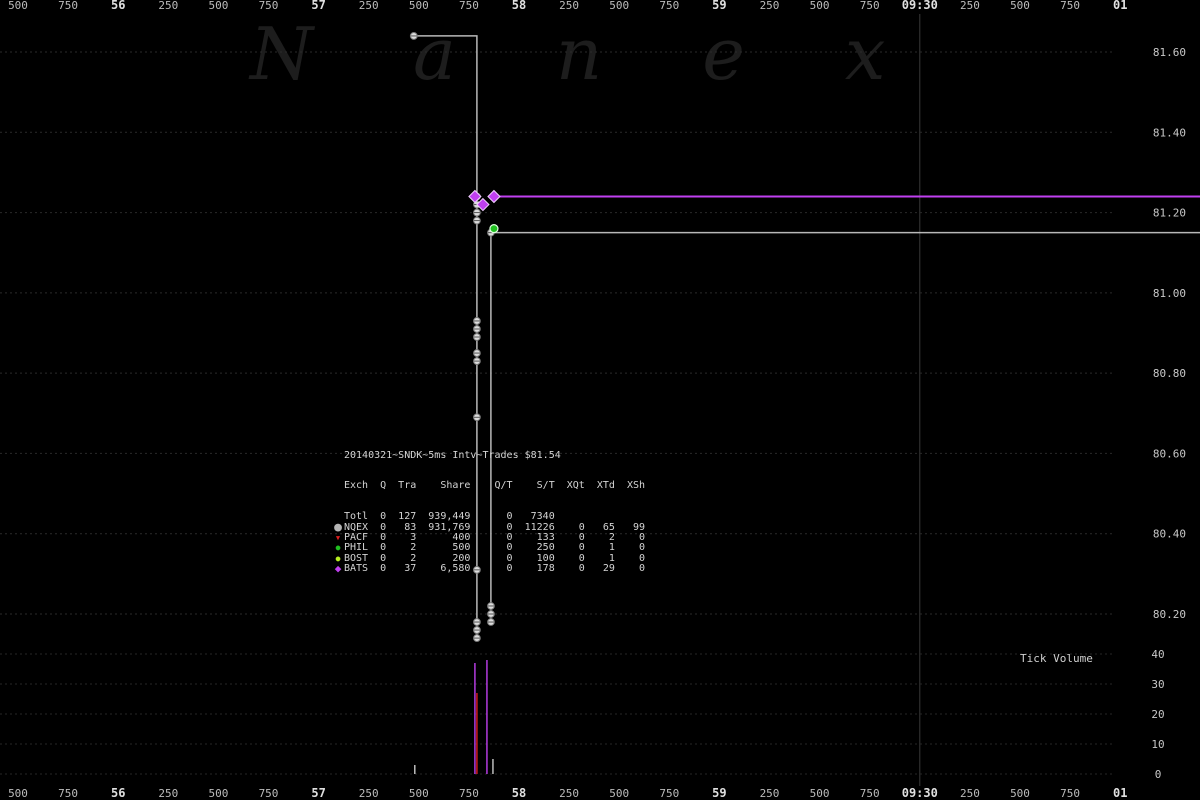 This screenshot has height=800, width=1200. What do you see at coordinates (719, 793) in the screenshot?
I see `x-tick-label-bottom: 59` at bounding box center [719, 793].